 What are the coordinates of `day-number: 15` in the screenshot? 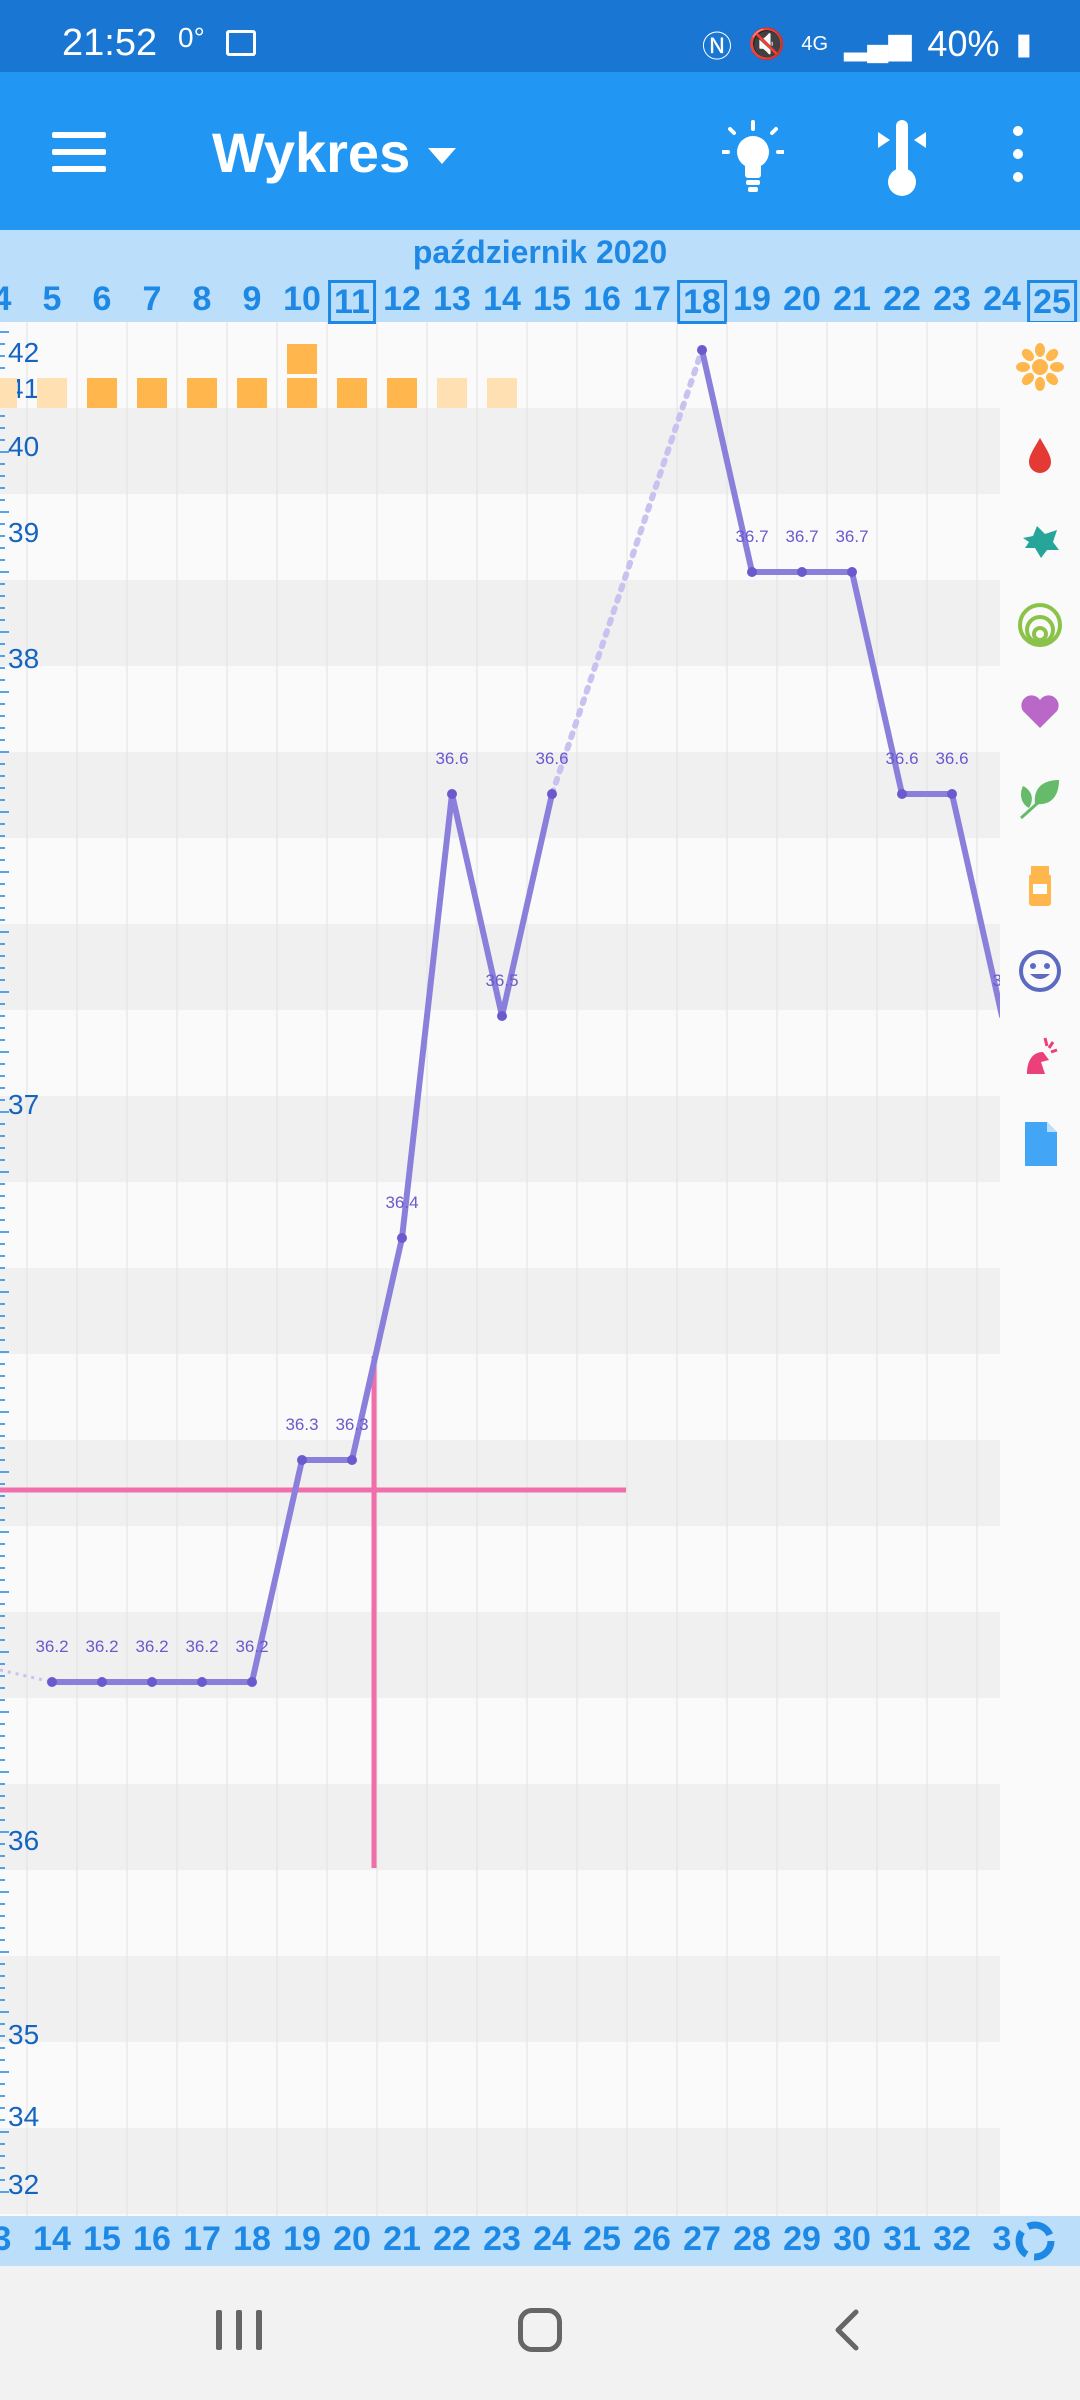 It's located at (552, 299).